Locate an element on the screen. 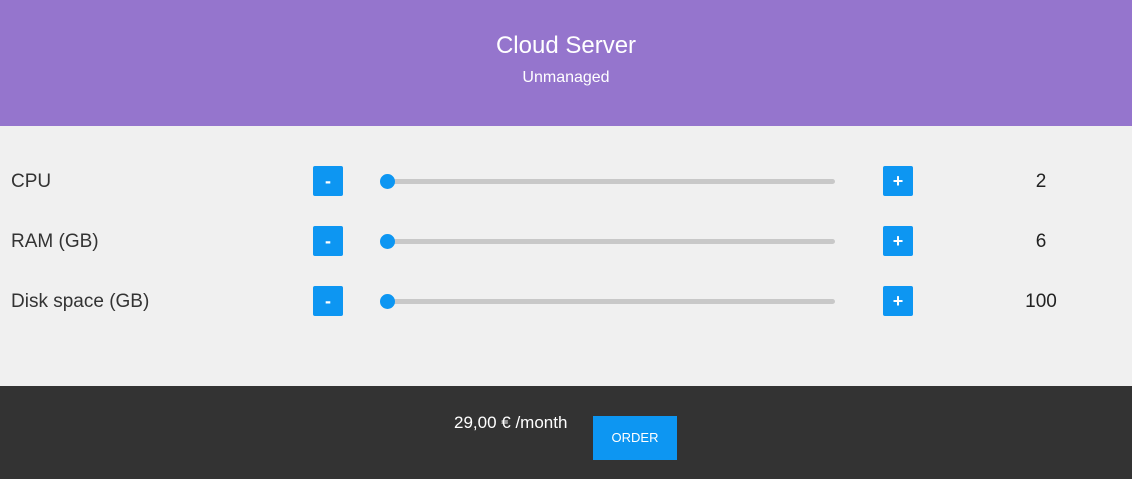 The height and width of the screenshot is (479, 1132). ram-slider-thumb is located at coordinates (387, 241).